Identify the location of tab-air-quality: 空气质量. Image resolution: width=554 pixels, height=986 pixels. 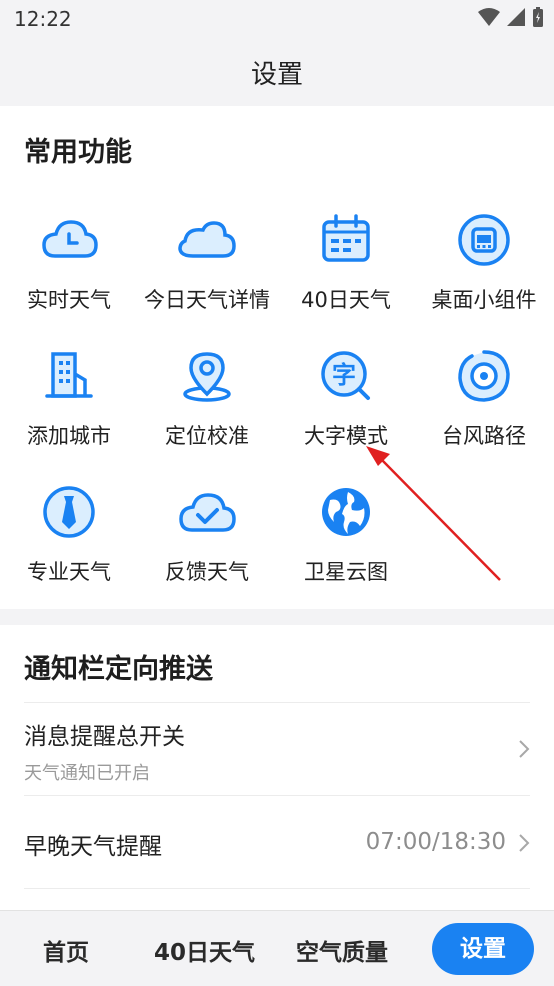
(342, 950).